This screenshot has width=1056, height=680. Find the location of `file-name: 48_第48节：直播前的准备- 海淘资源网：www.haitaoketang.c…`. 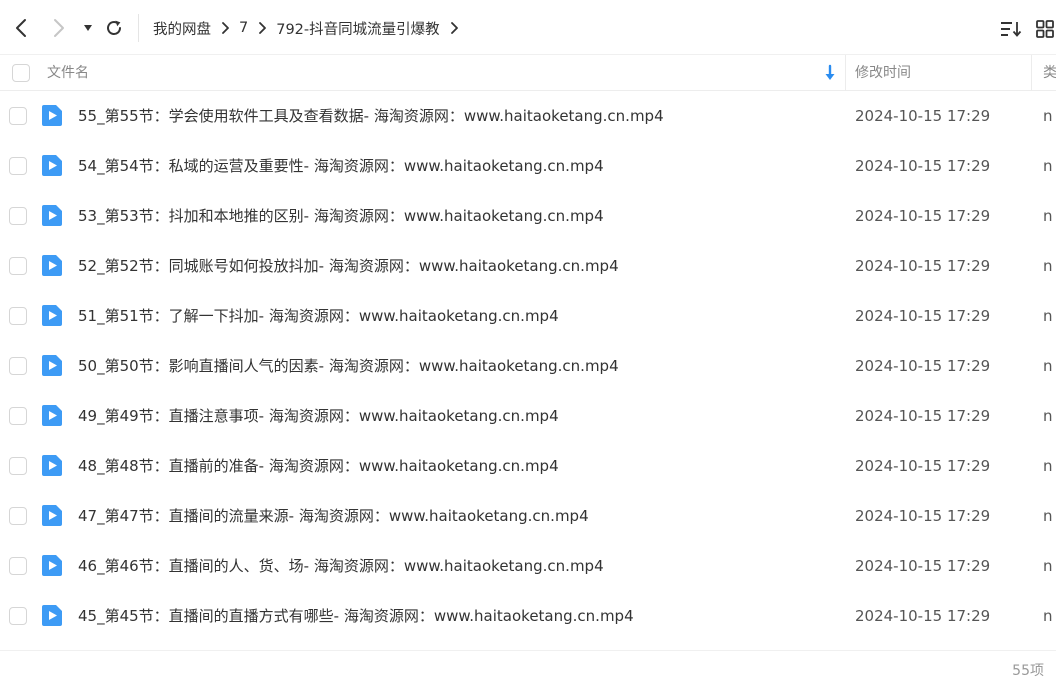

file-name: 48_第48节：直播前的准备- 海淘资源网：www.haitaoketang.c… is located at coordinates (318, 466).